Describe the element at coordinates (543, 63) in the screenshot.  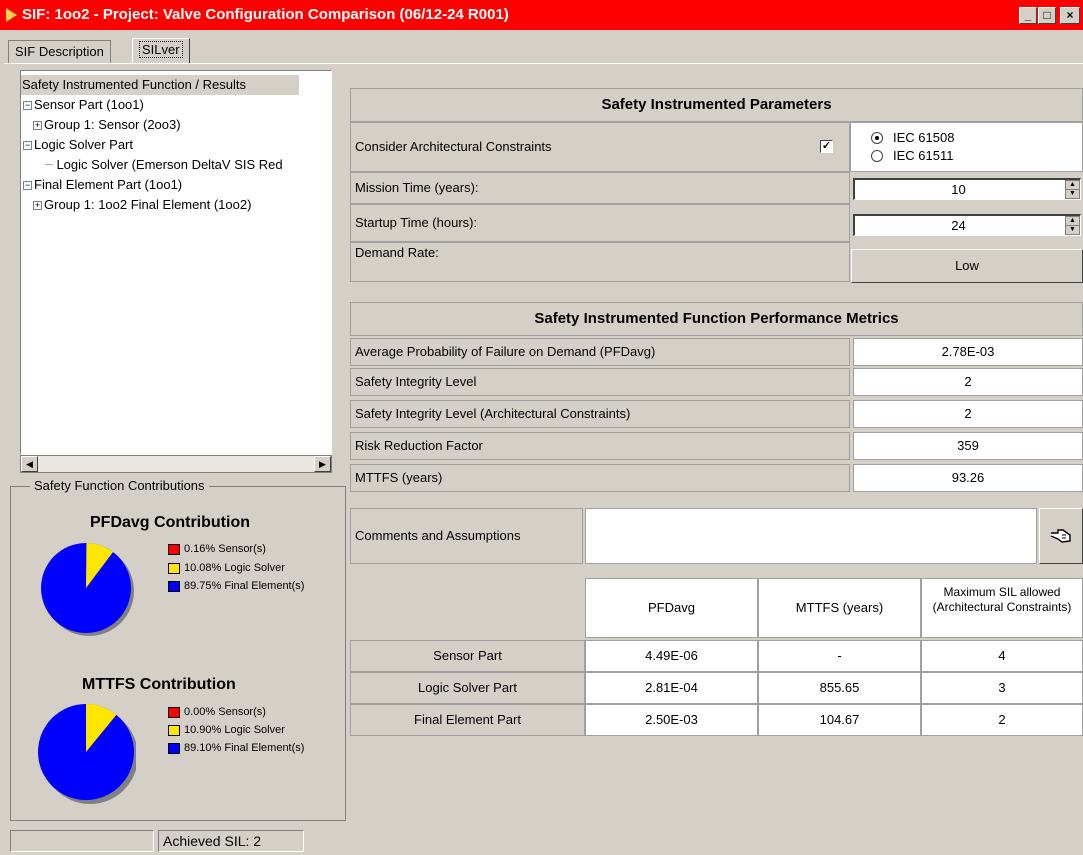
I see `tab-divider` at that location.